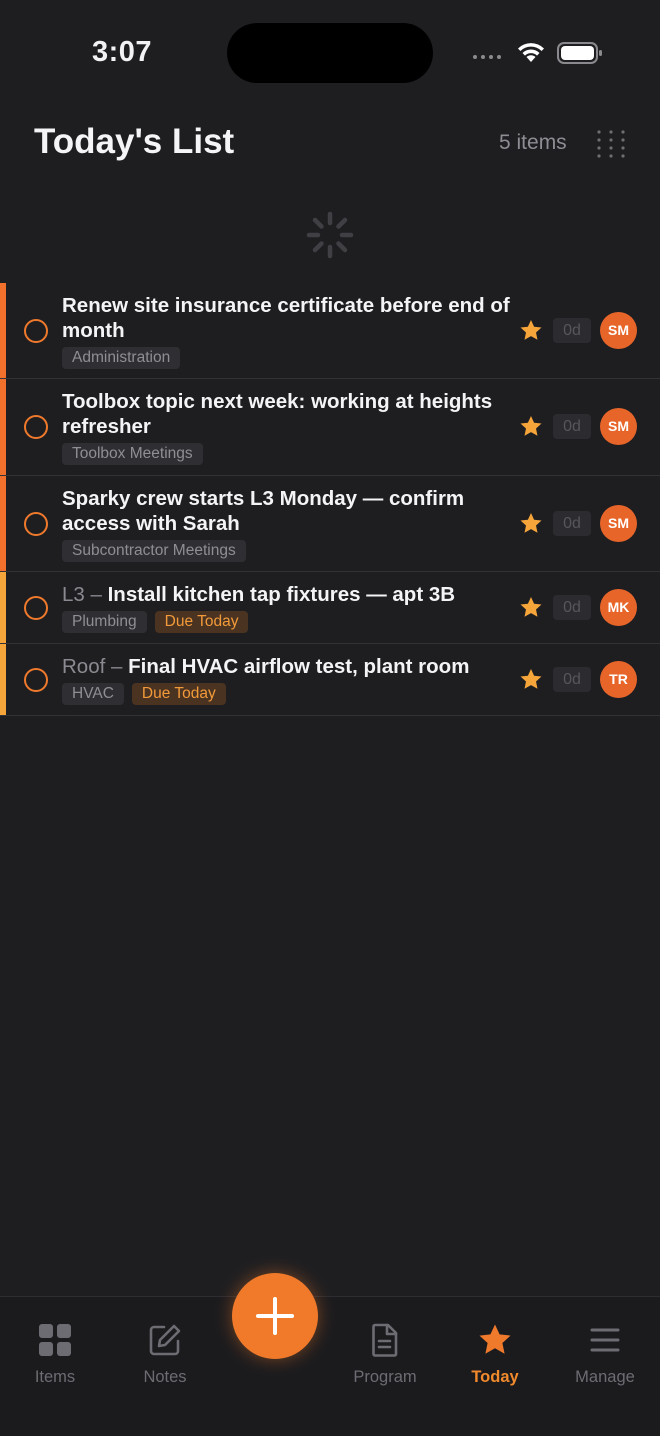  What do you see at coordinates (605, 1377) in the screenshot?
I see `tab-label: Manage` at bounding box center [605, 1377].